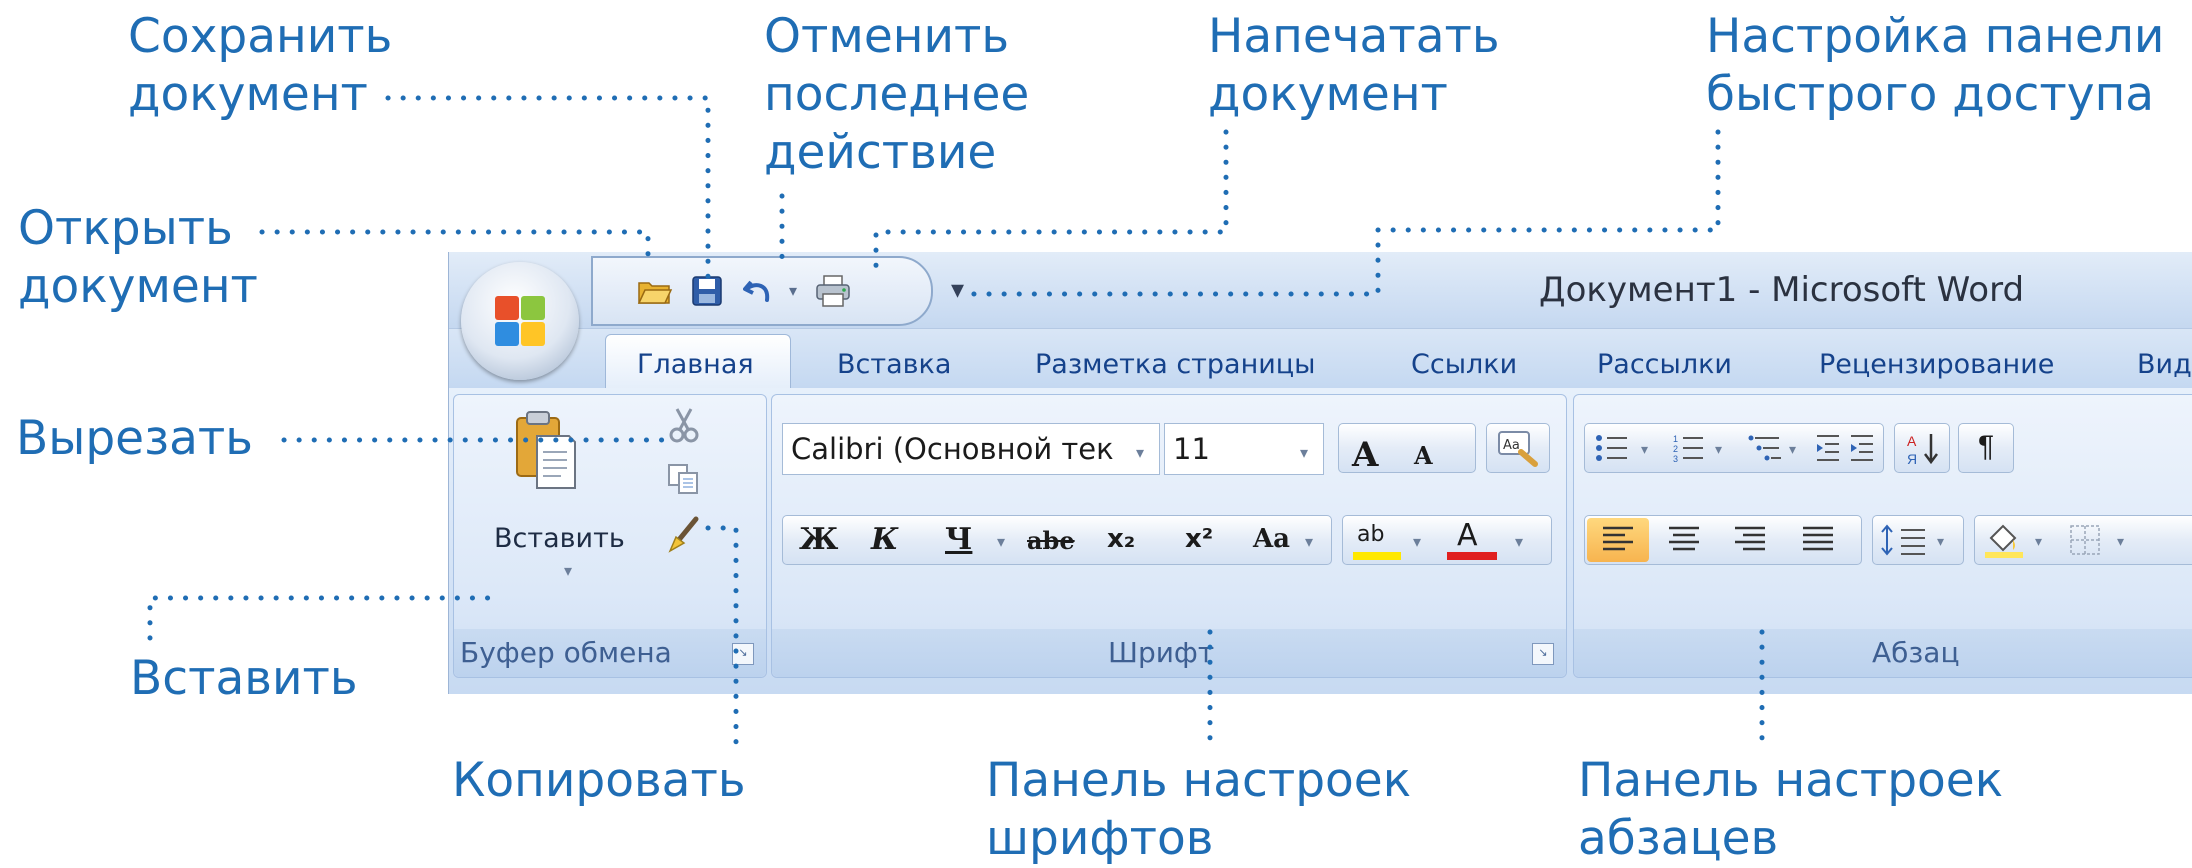 Image resolution: width=2192 pixels, height=868 pixels. I want to click on grow-font-button: A, so click(1365, 455).